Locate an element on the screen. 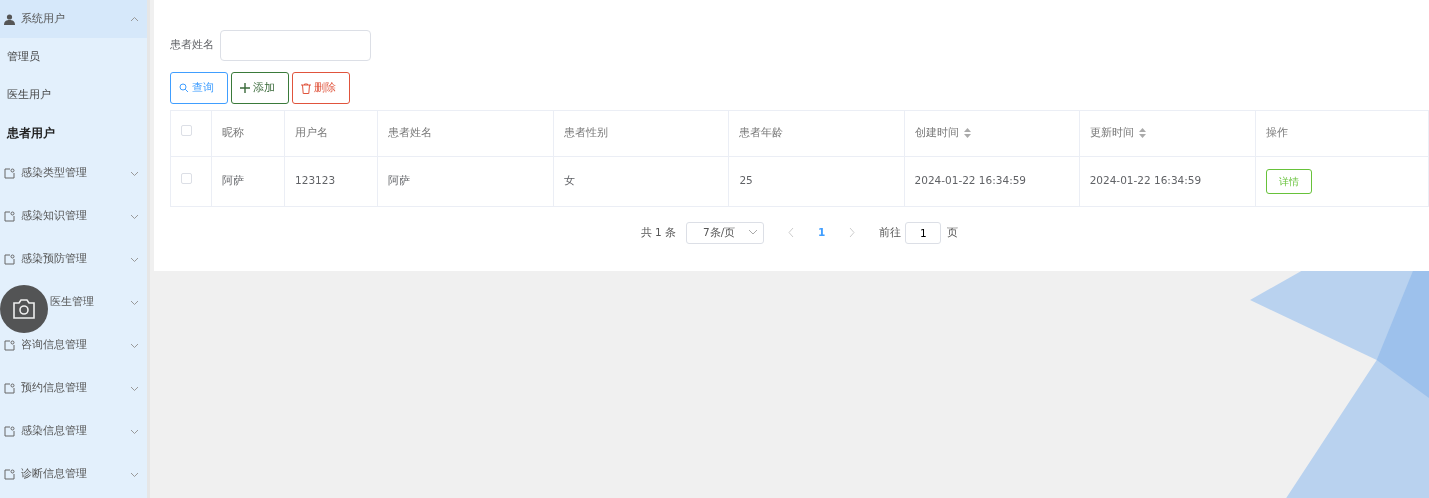  field-label: 患者姓名 is located at coordinates (192, 45).